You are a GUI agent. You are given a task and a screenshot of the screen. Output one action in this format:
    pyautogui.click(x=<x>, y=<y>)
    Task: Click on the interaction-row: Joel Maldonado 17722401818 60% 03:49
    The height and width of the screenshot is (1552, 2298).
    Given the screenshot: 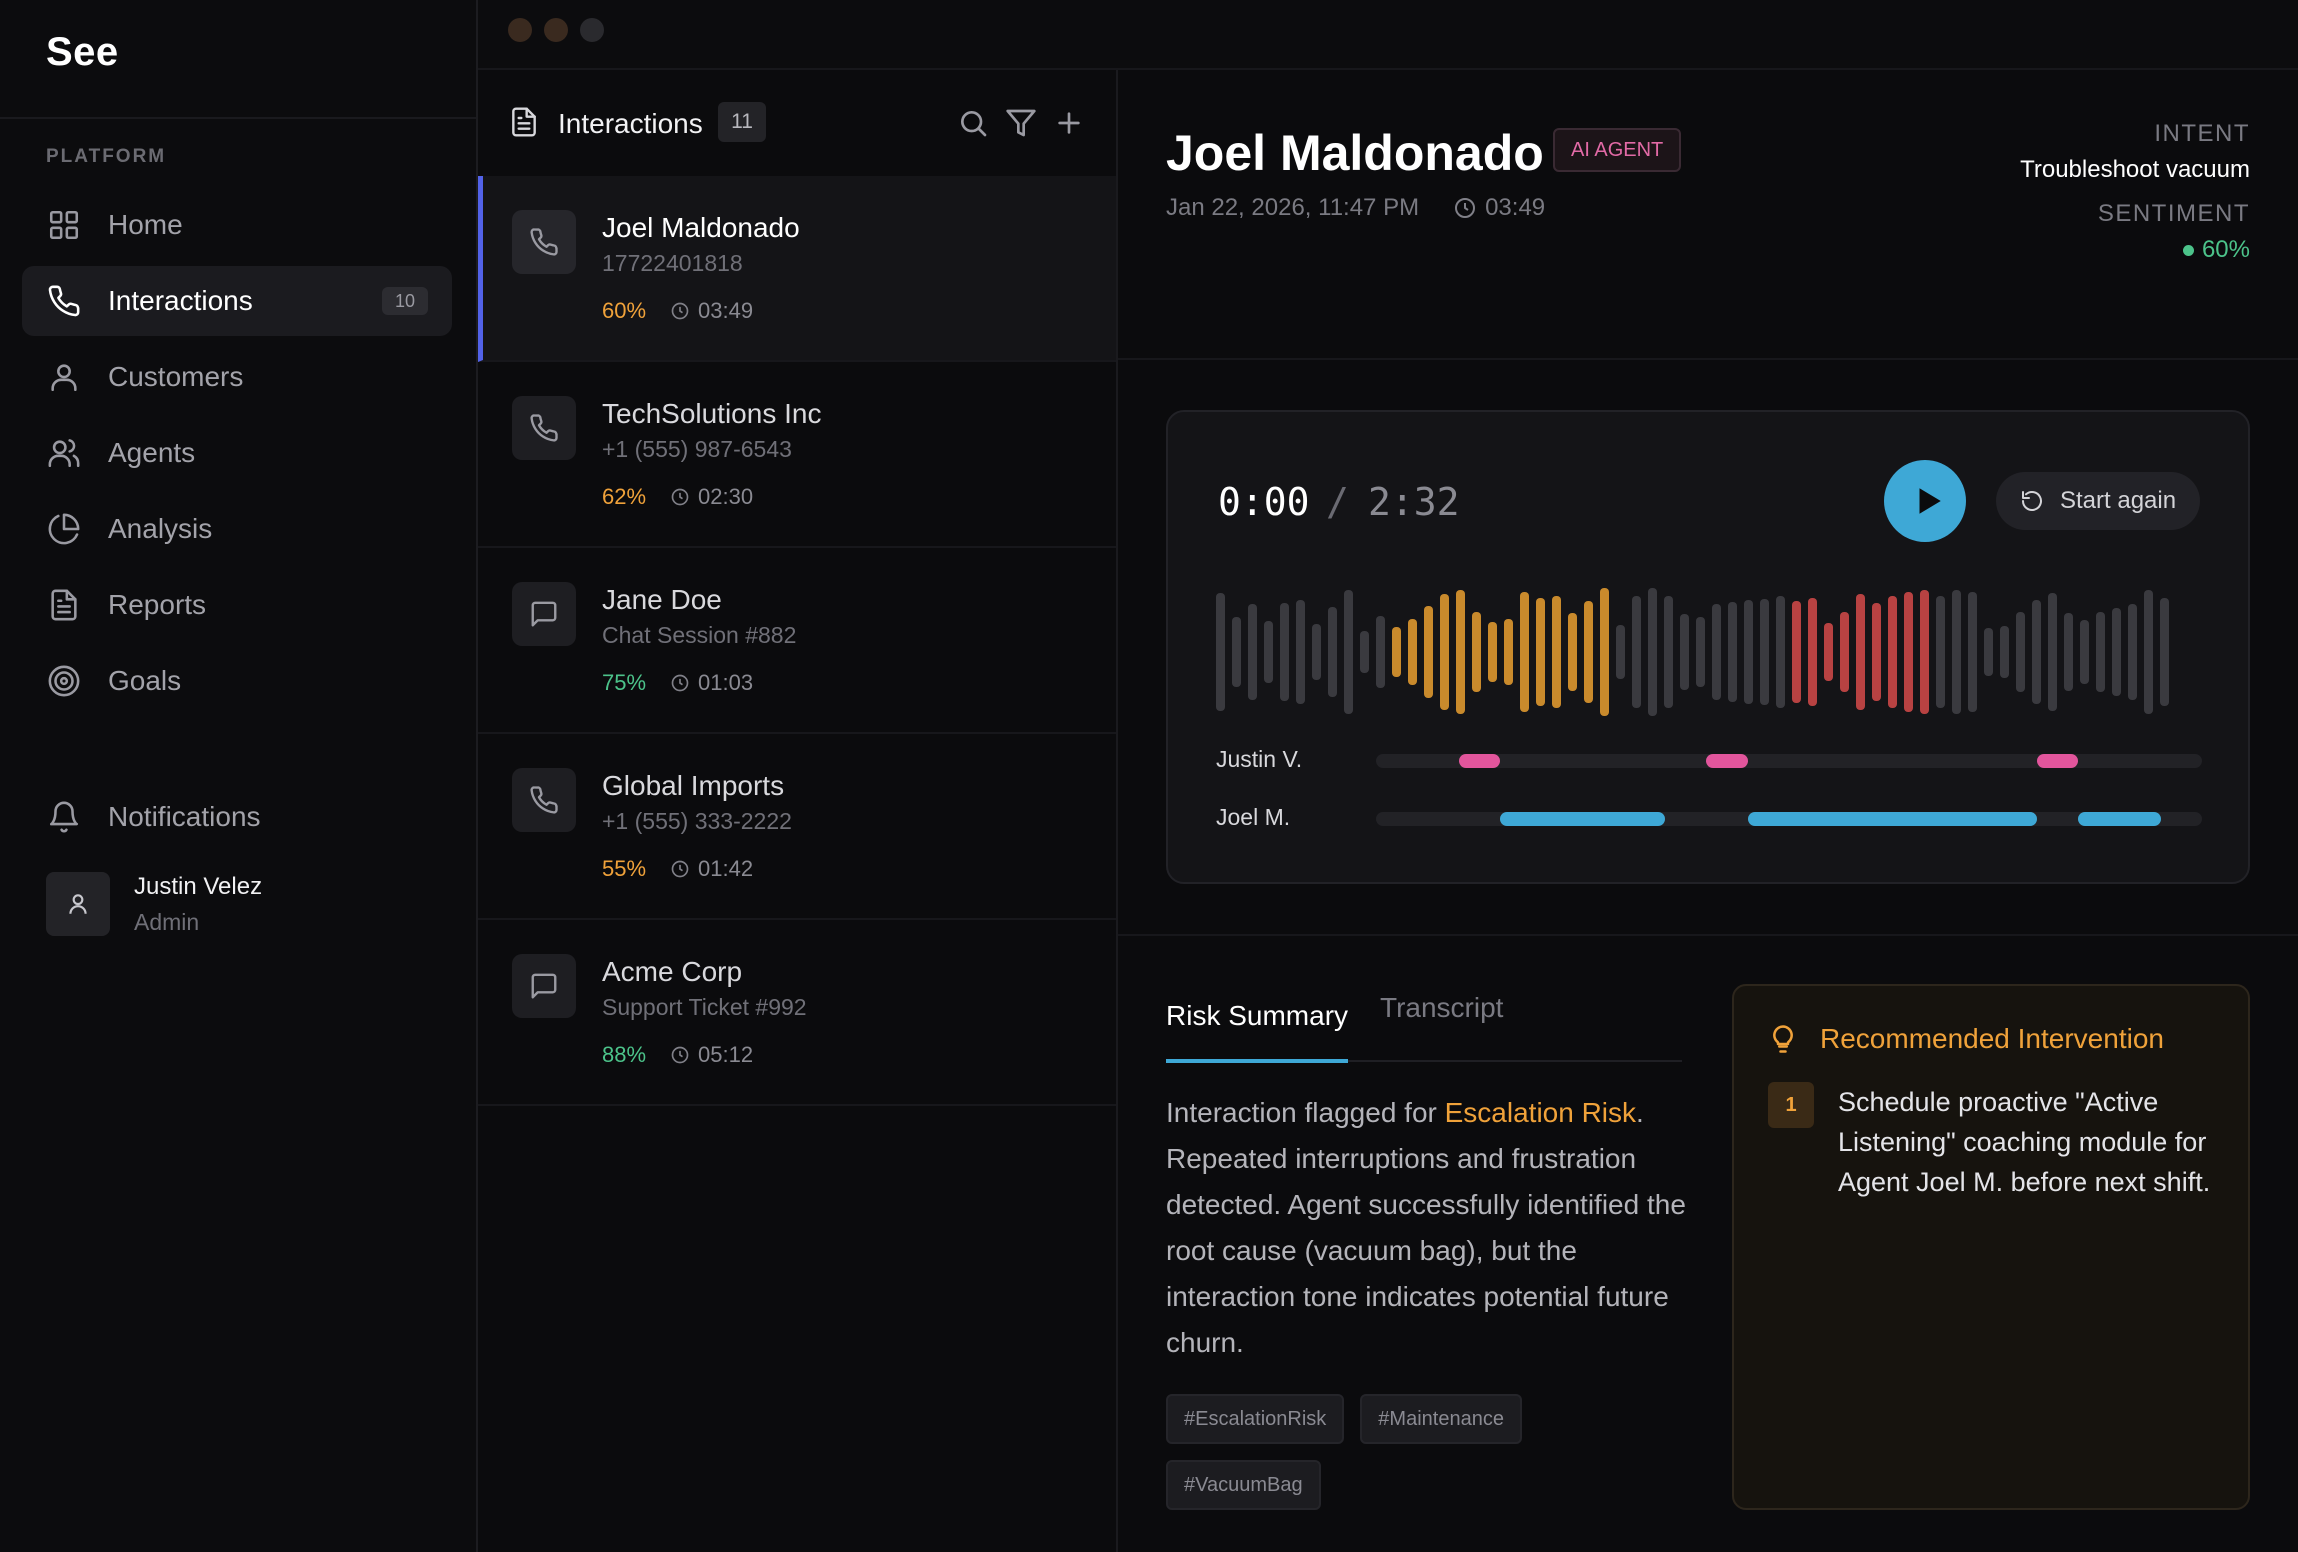 What is the action you would take?
    pyautogui.click(x=797, y=269)
    